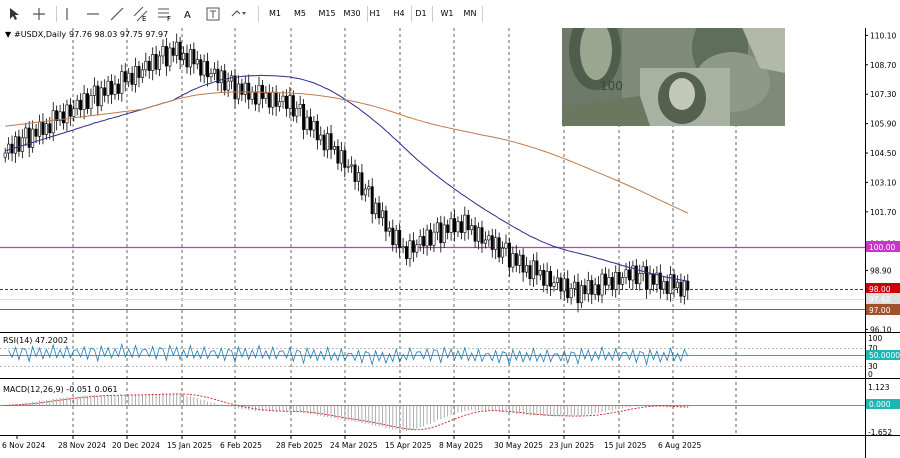  I want to click on fibonacci-icon: F, so click(165, 14).